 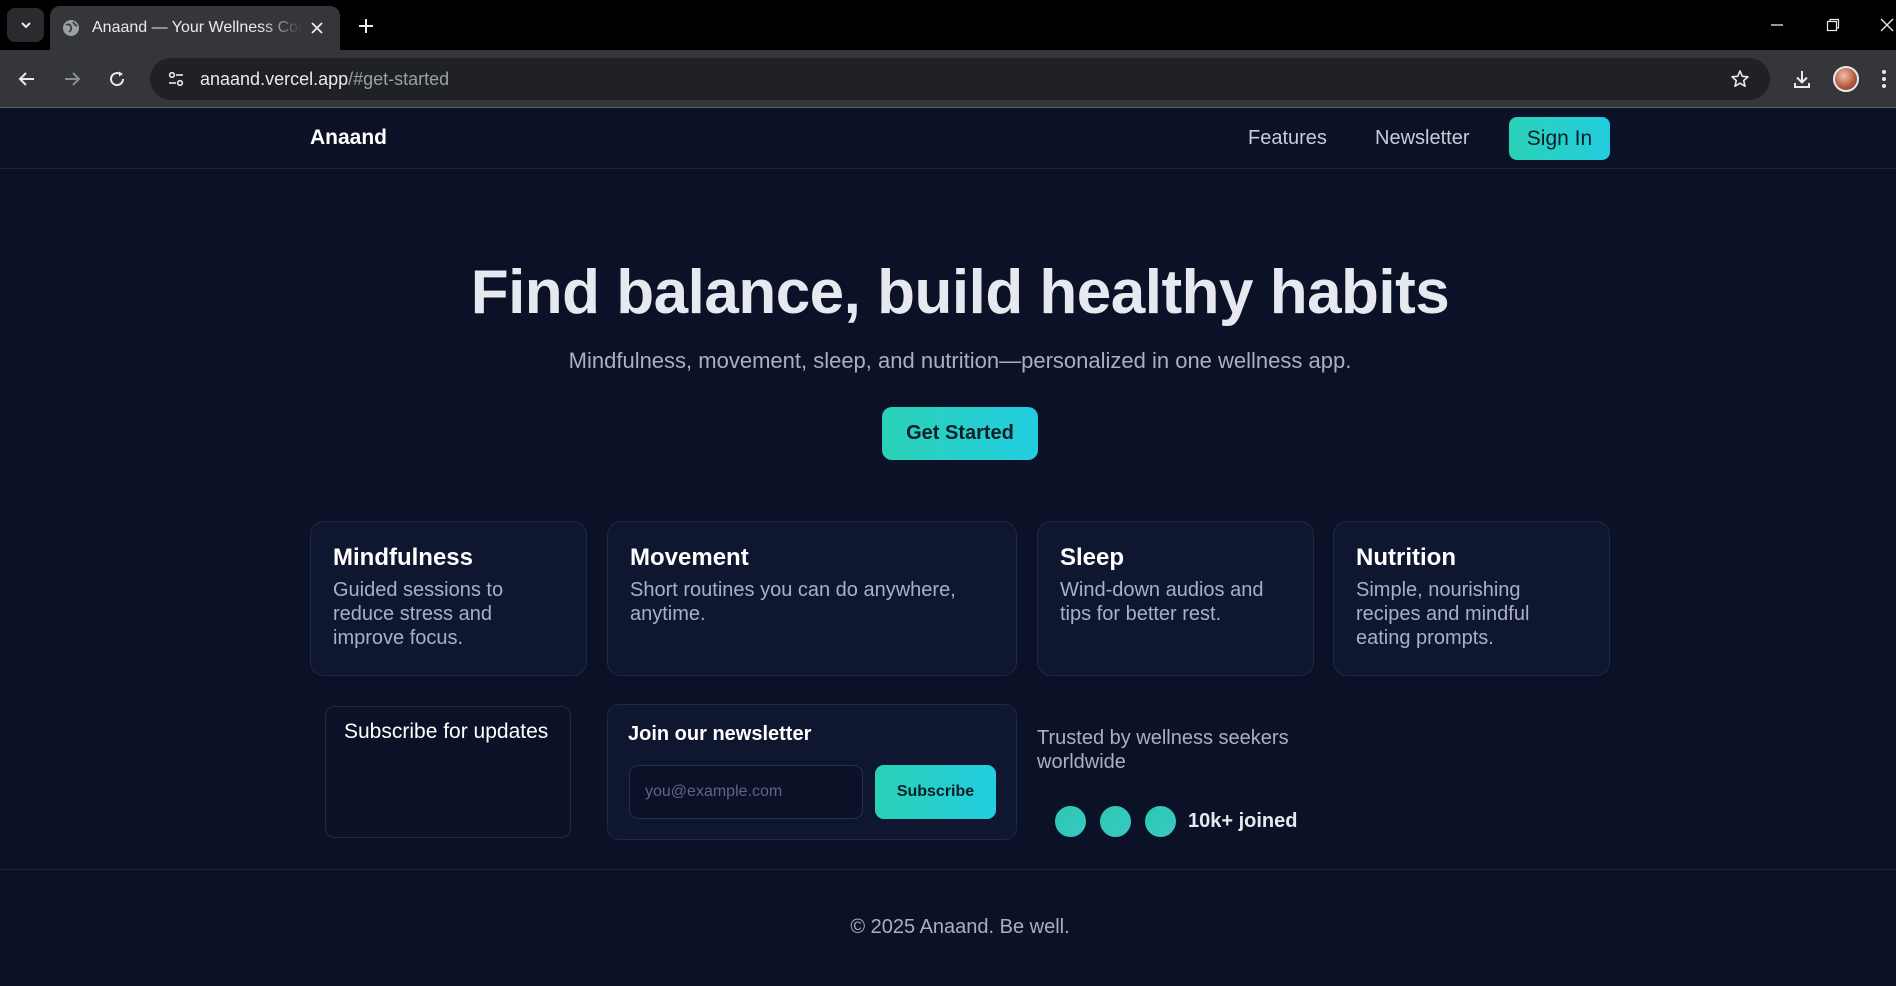 I want to click on menu-button, so click(x=1884, y=79).